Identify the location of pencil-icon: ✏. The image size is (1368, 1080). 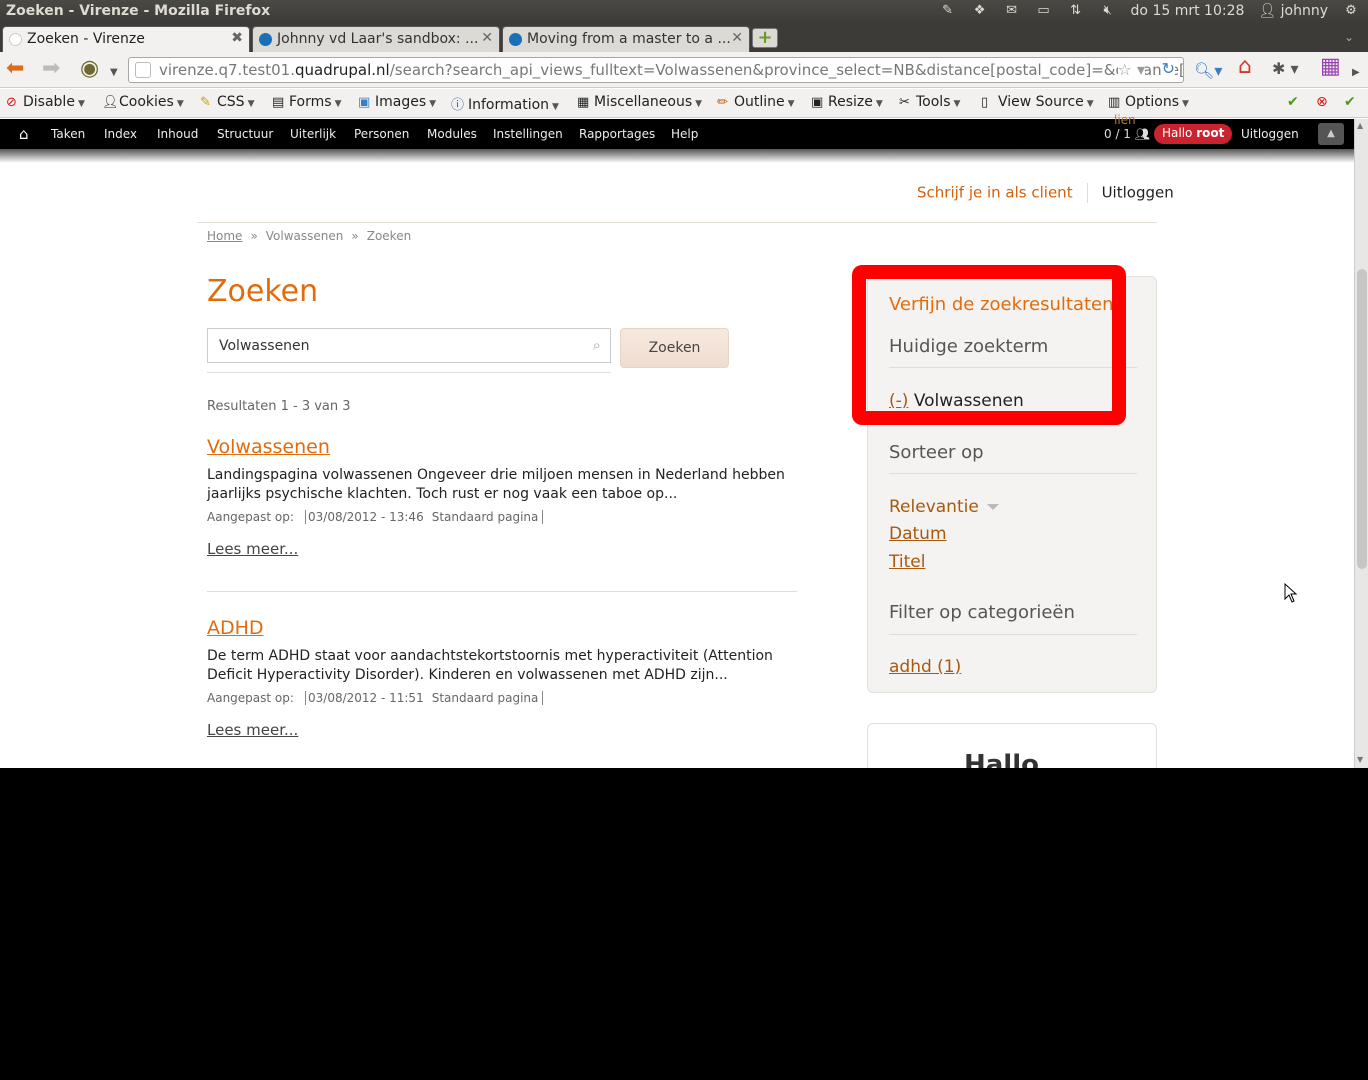
(722, 102).